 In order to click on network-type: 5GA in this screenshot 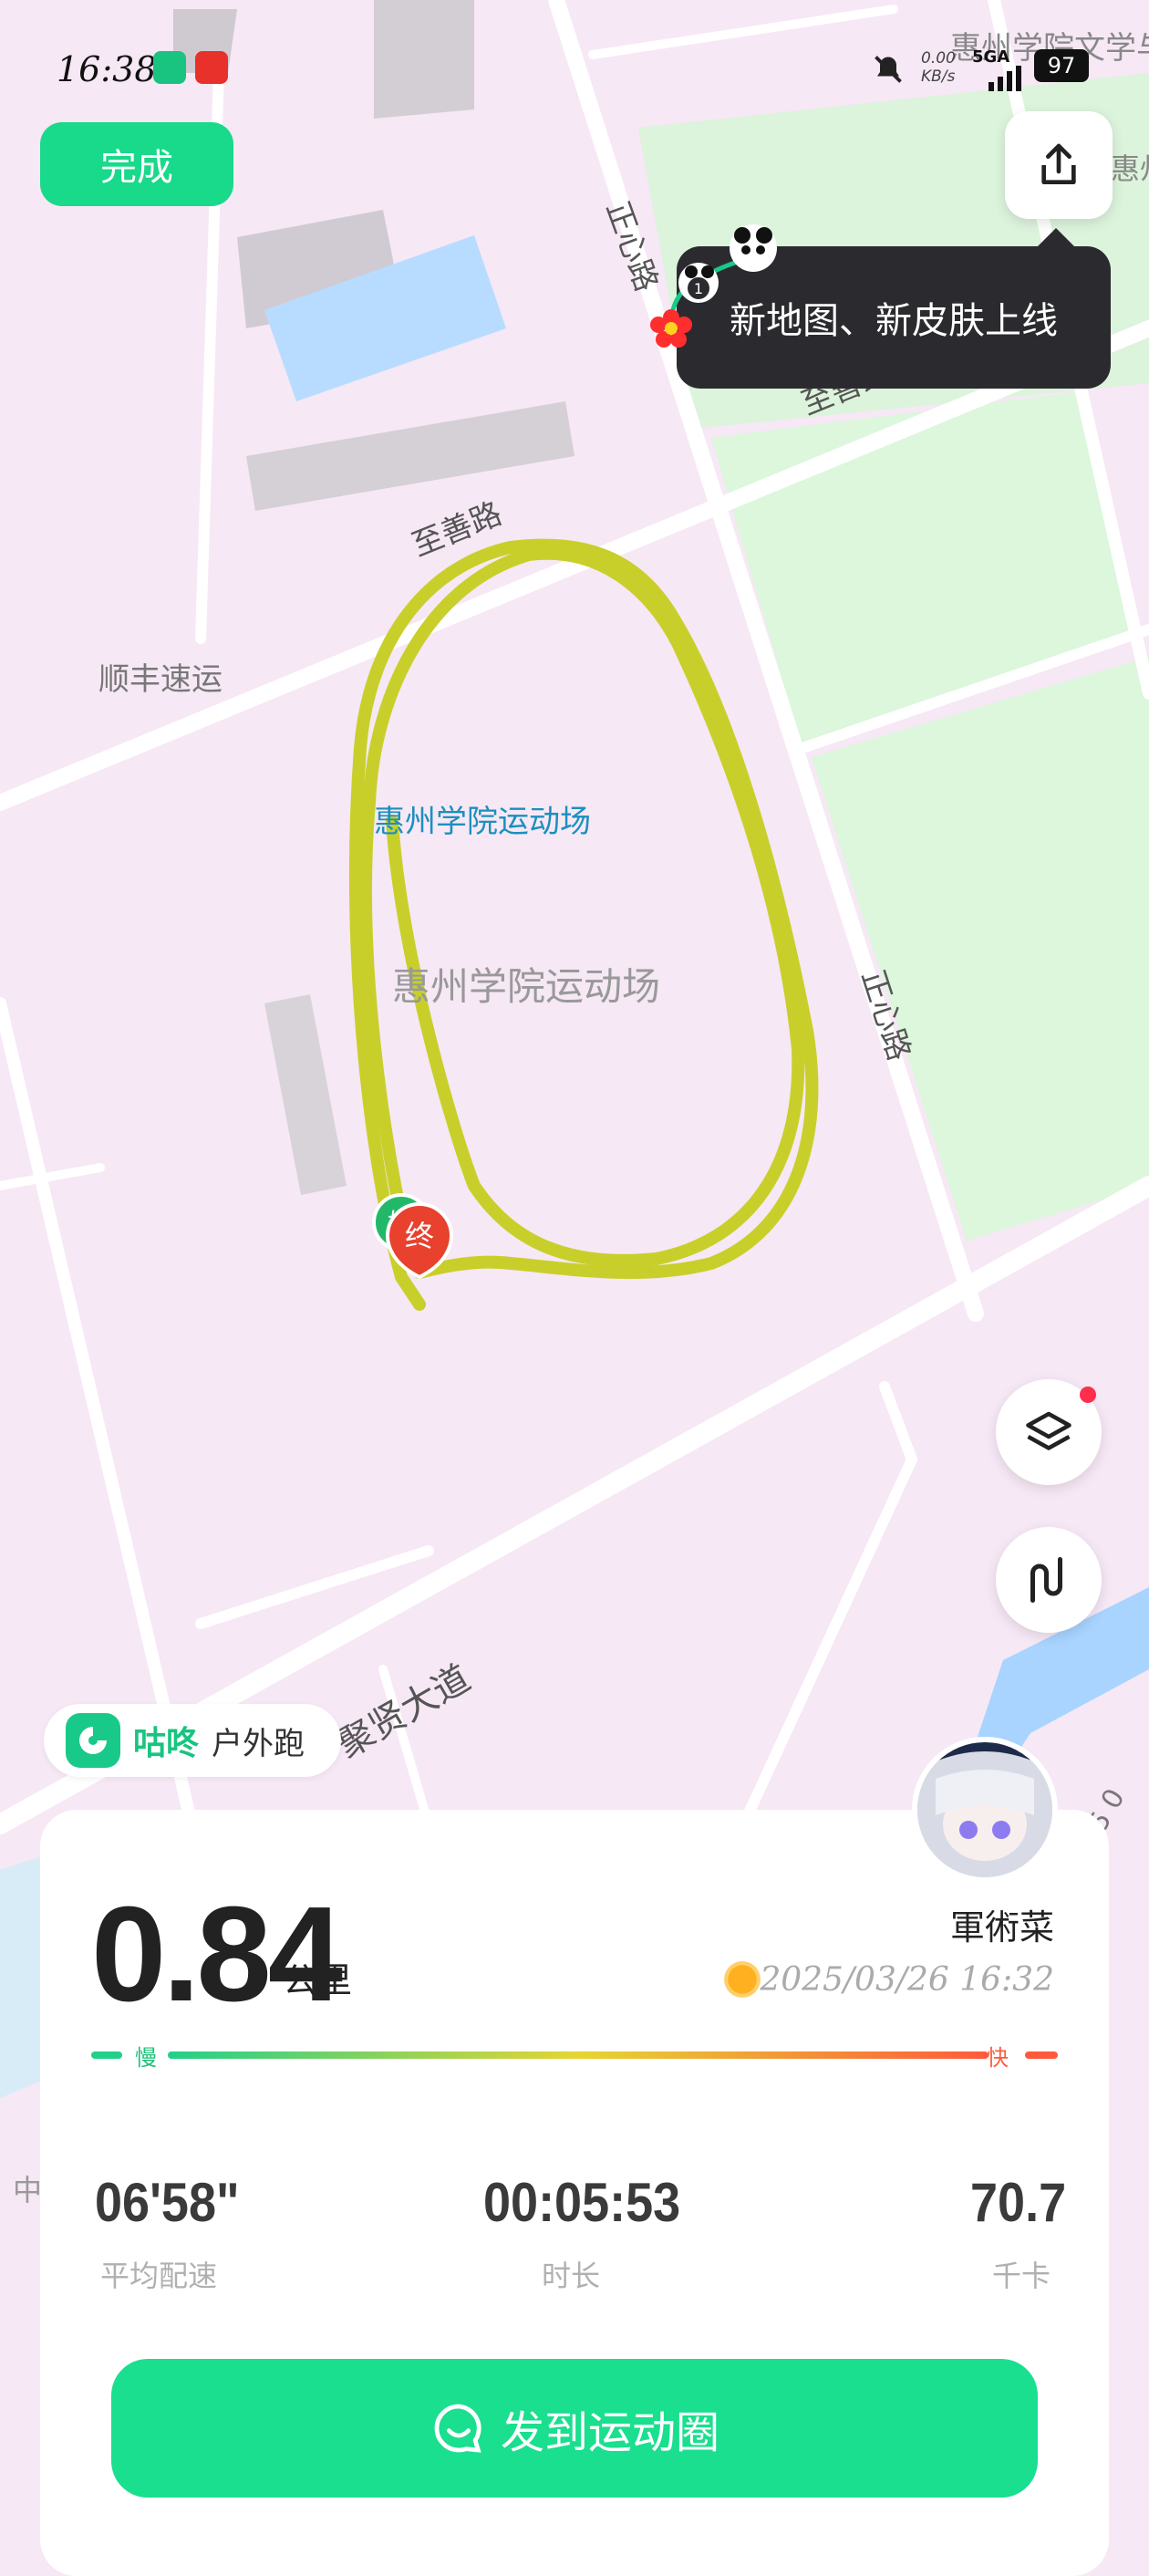, I will do `click(991, 57)`.